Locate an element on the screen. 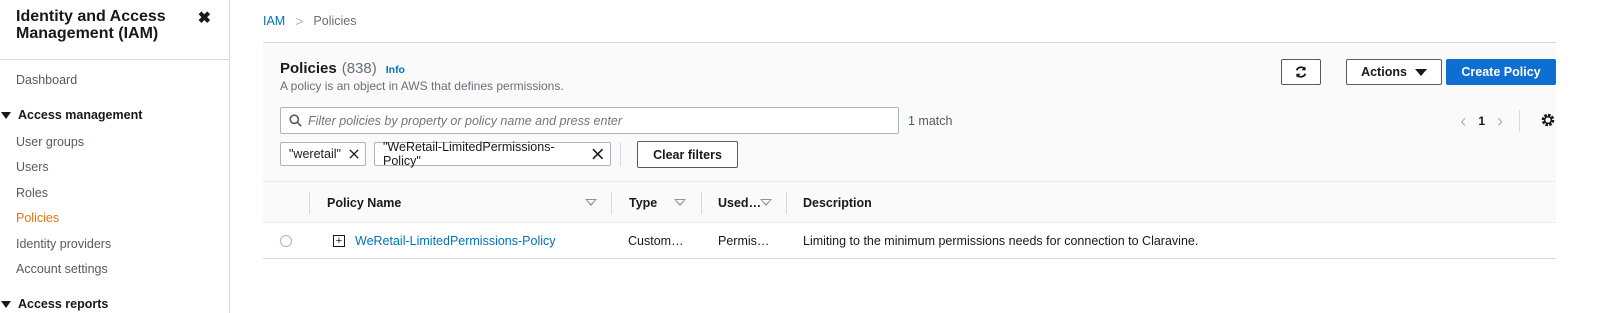 The height and width of the screenshot is (313, 1600). policy-name-link: WeRetail-LimitedPermissions-Policy is located at coordinates (455, 241).